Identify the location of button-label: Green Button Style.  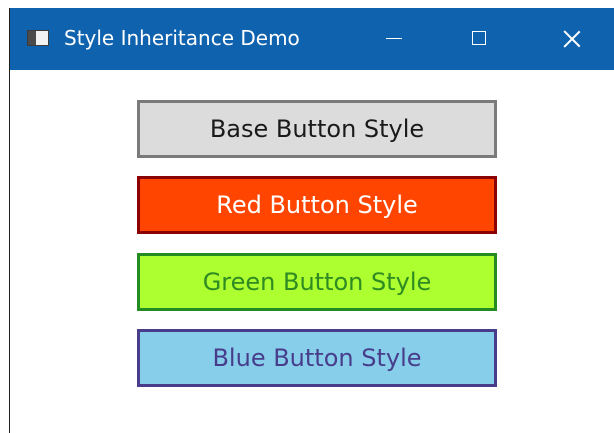
(317, 282).